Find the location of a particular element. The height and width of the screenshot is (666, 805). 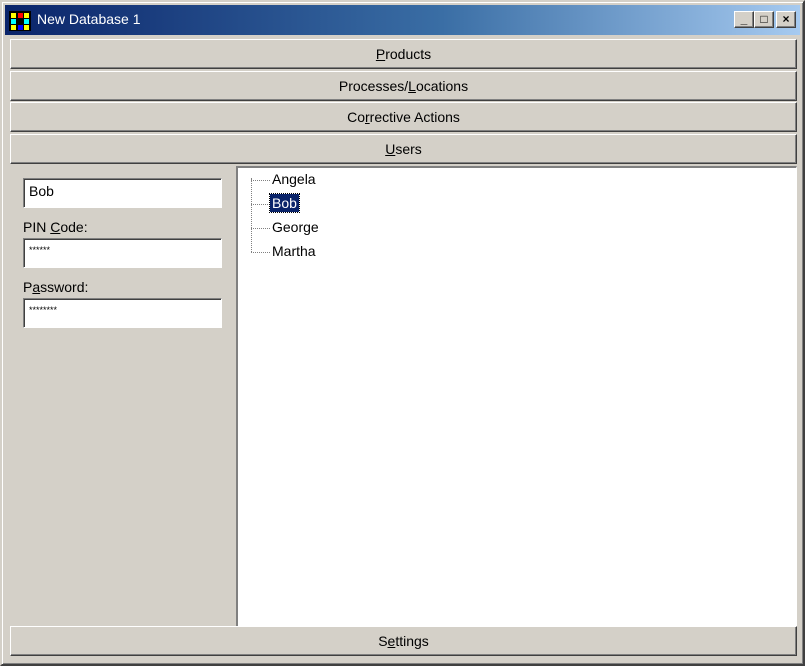

close-button: × is located at coordinates (786, 19).